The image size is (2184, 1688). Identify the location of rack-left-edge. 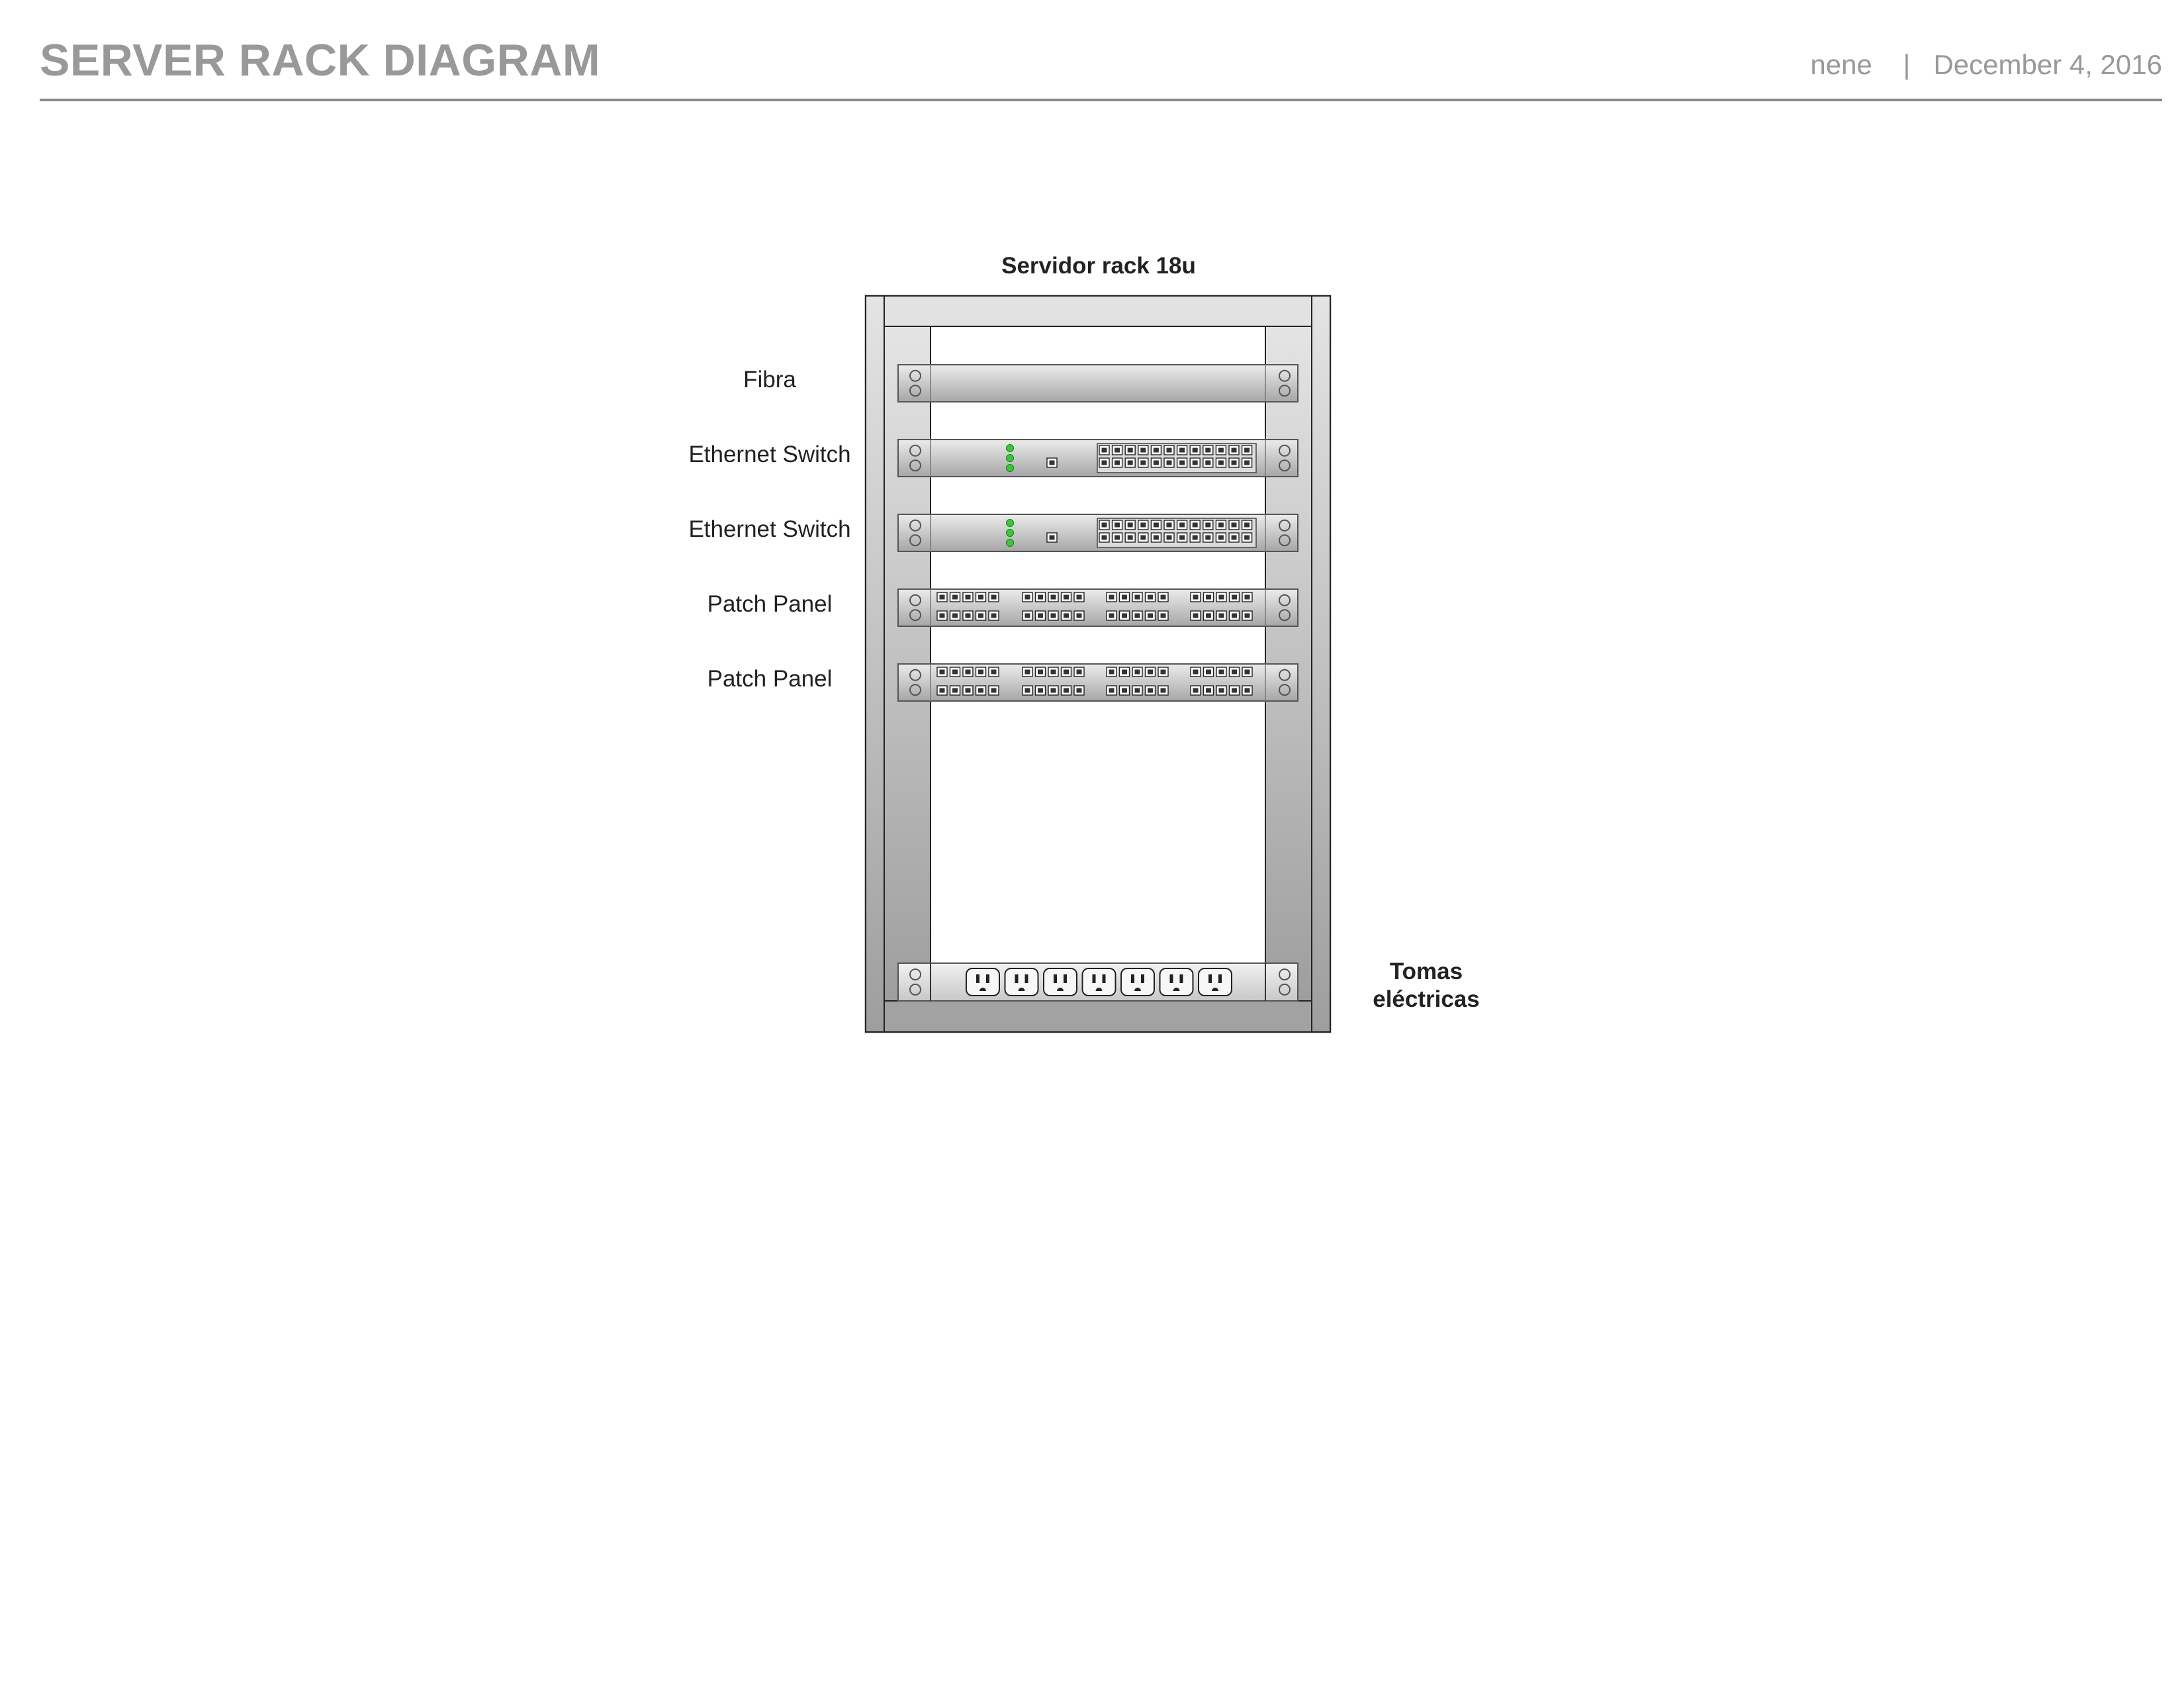
(875, 664).